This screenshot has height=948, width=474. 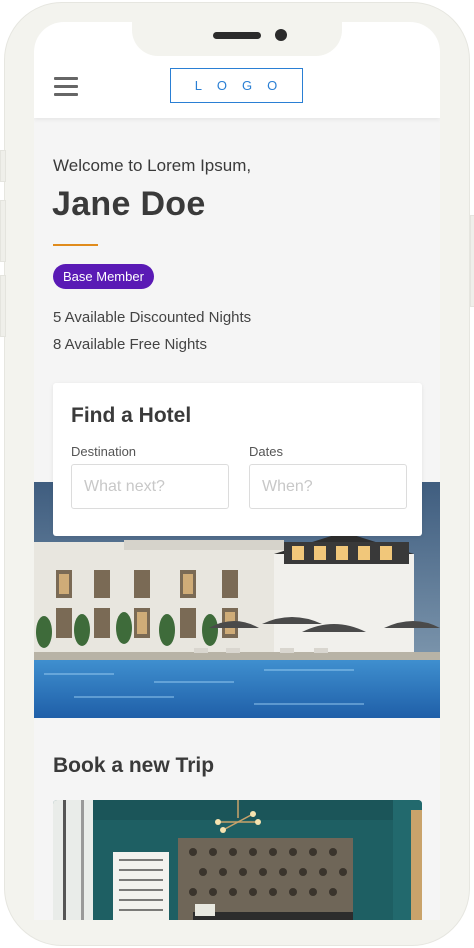 What do you see at coordinates (237, 459) in the screenshot?
I see `find-hotel-card: Find a Hotel Destination Dates` at bounding box center [237, 459].